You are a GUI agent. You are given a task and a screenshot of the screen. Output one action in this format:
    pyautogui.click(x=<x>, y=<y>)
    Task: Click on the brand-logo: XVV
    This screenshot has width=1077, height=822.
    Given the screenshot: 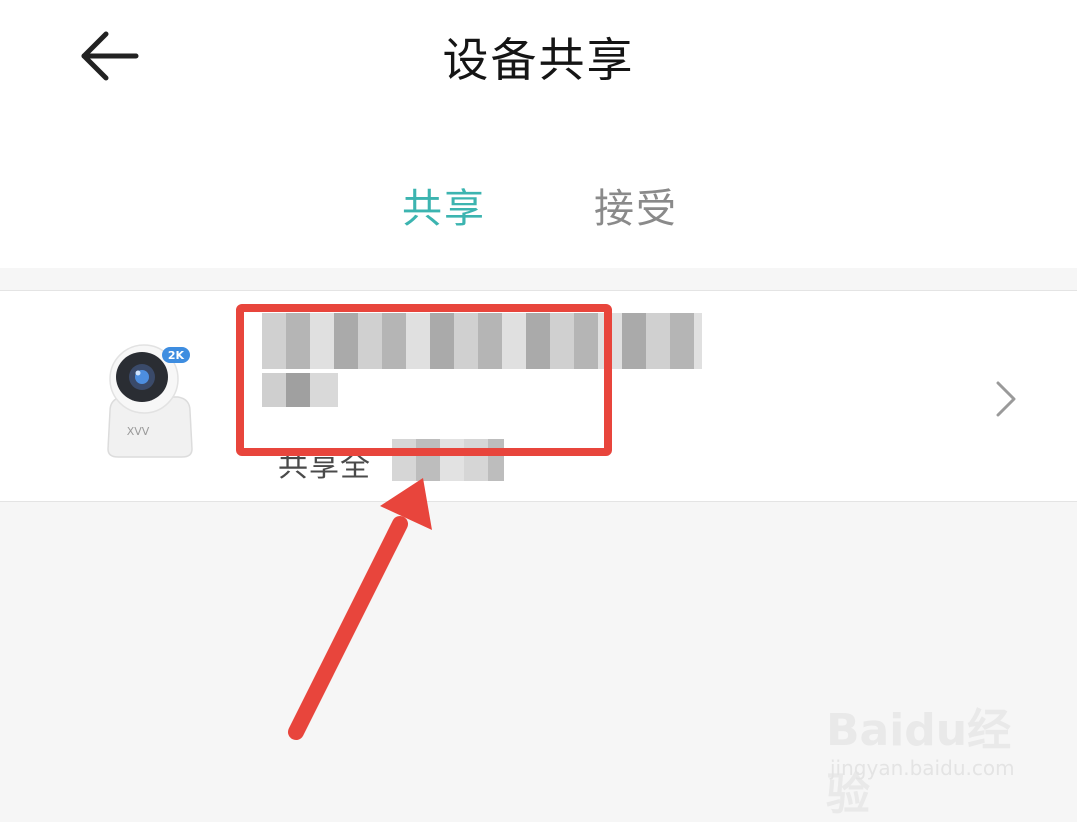 What is the action you would take?
    pyautogui.click(x=138, y=431)
    